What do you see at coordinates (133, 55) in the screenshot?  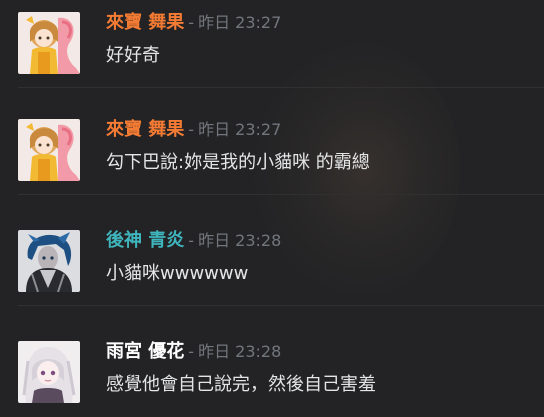 I see `message-text: 好好奇` at bounding box center [133, 55].